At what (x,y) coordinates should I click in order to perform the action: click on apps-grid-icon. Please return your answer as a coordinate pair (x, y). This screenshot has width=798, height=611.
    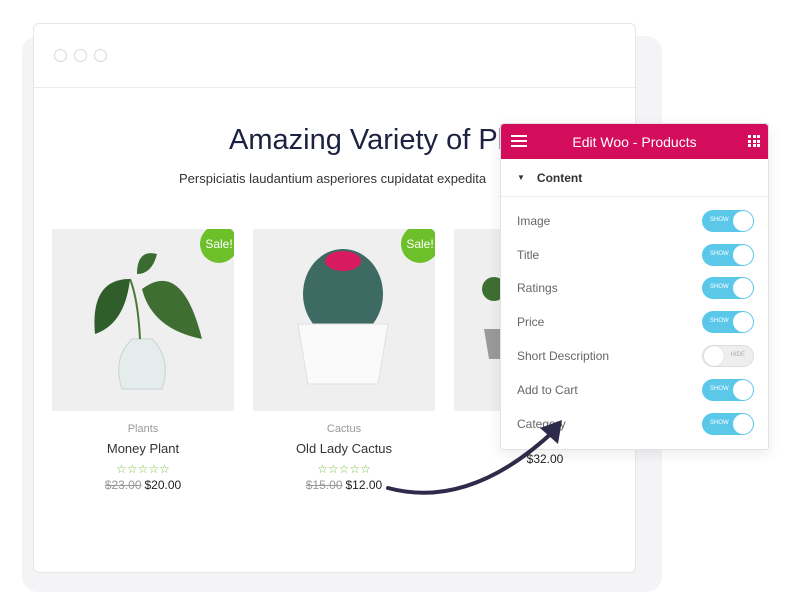
    Looking at the image, I should click on (754, 141).